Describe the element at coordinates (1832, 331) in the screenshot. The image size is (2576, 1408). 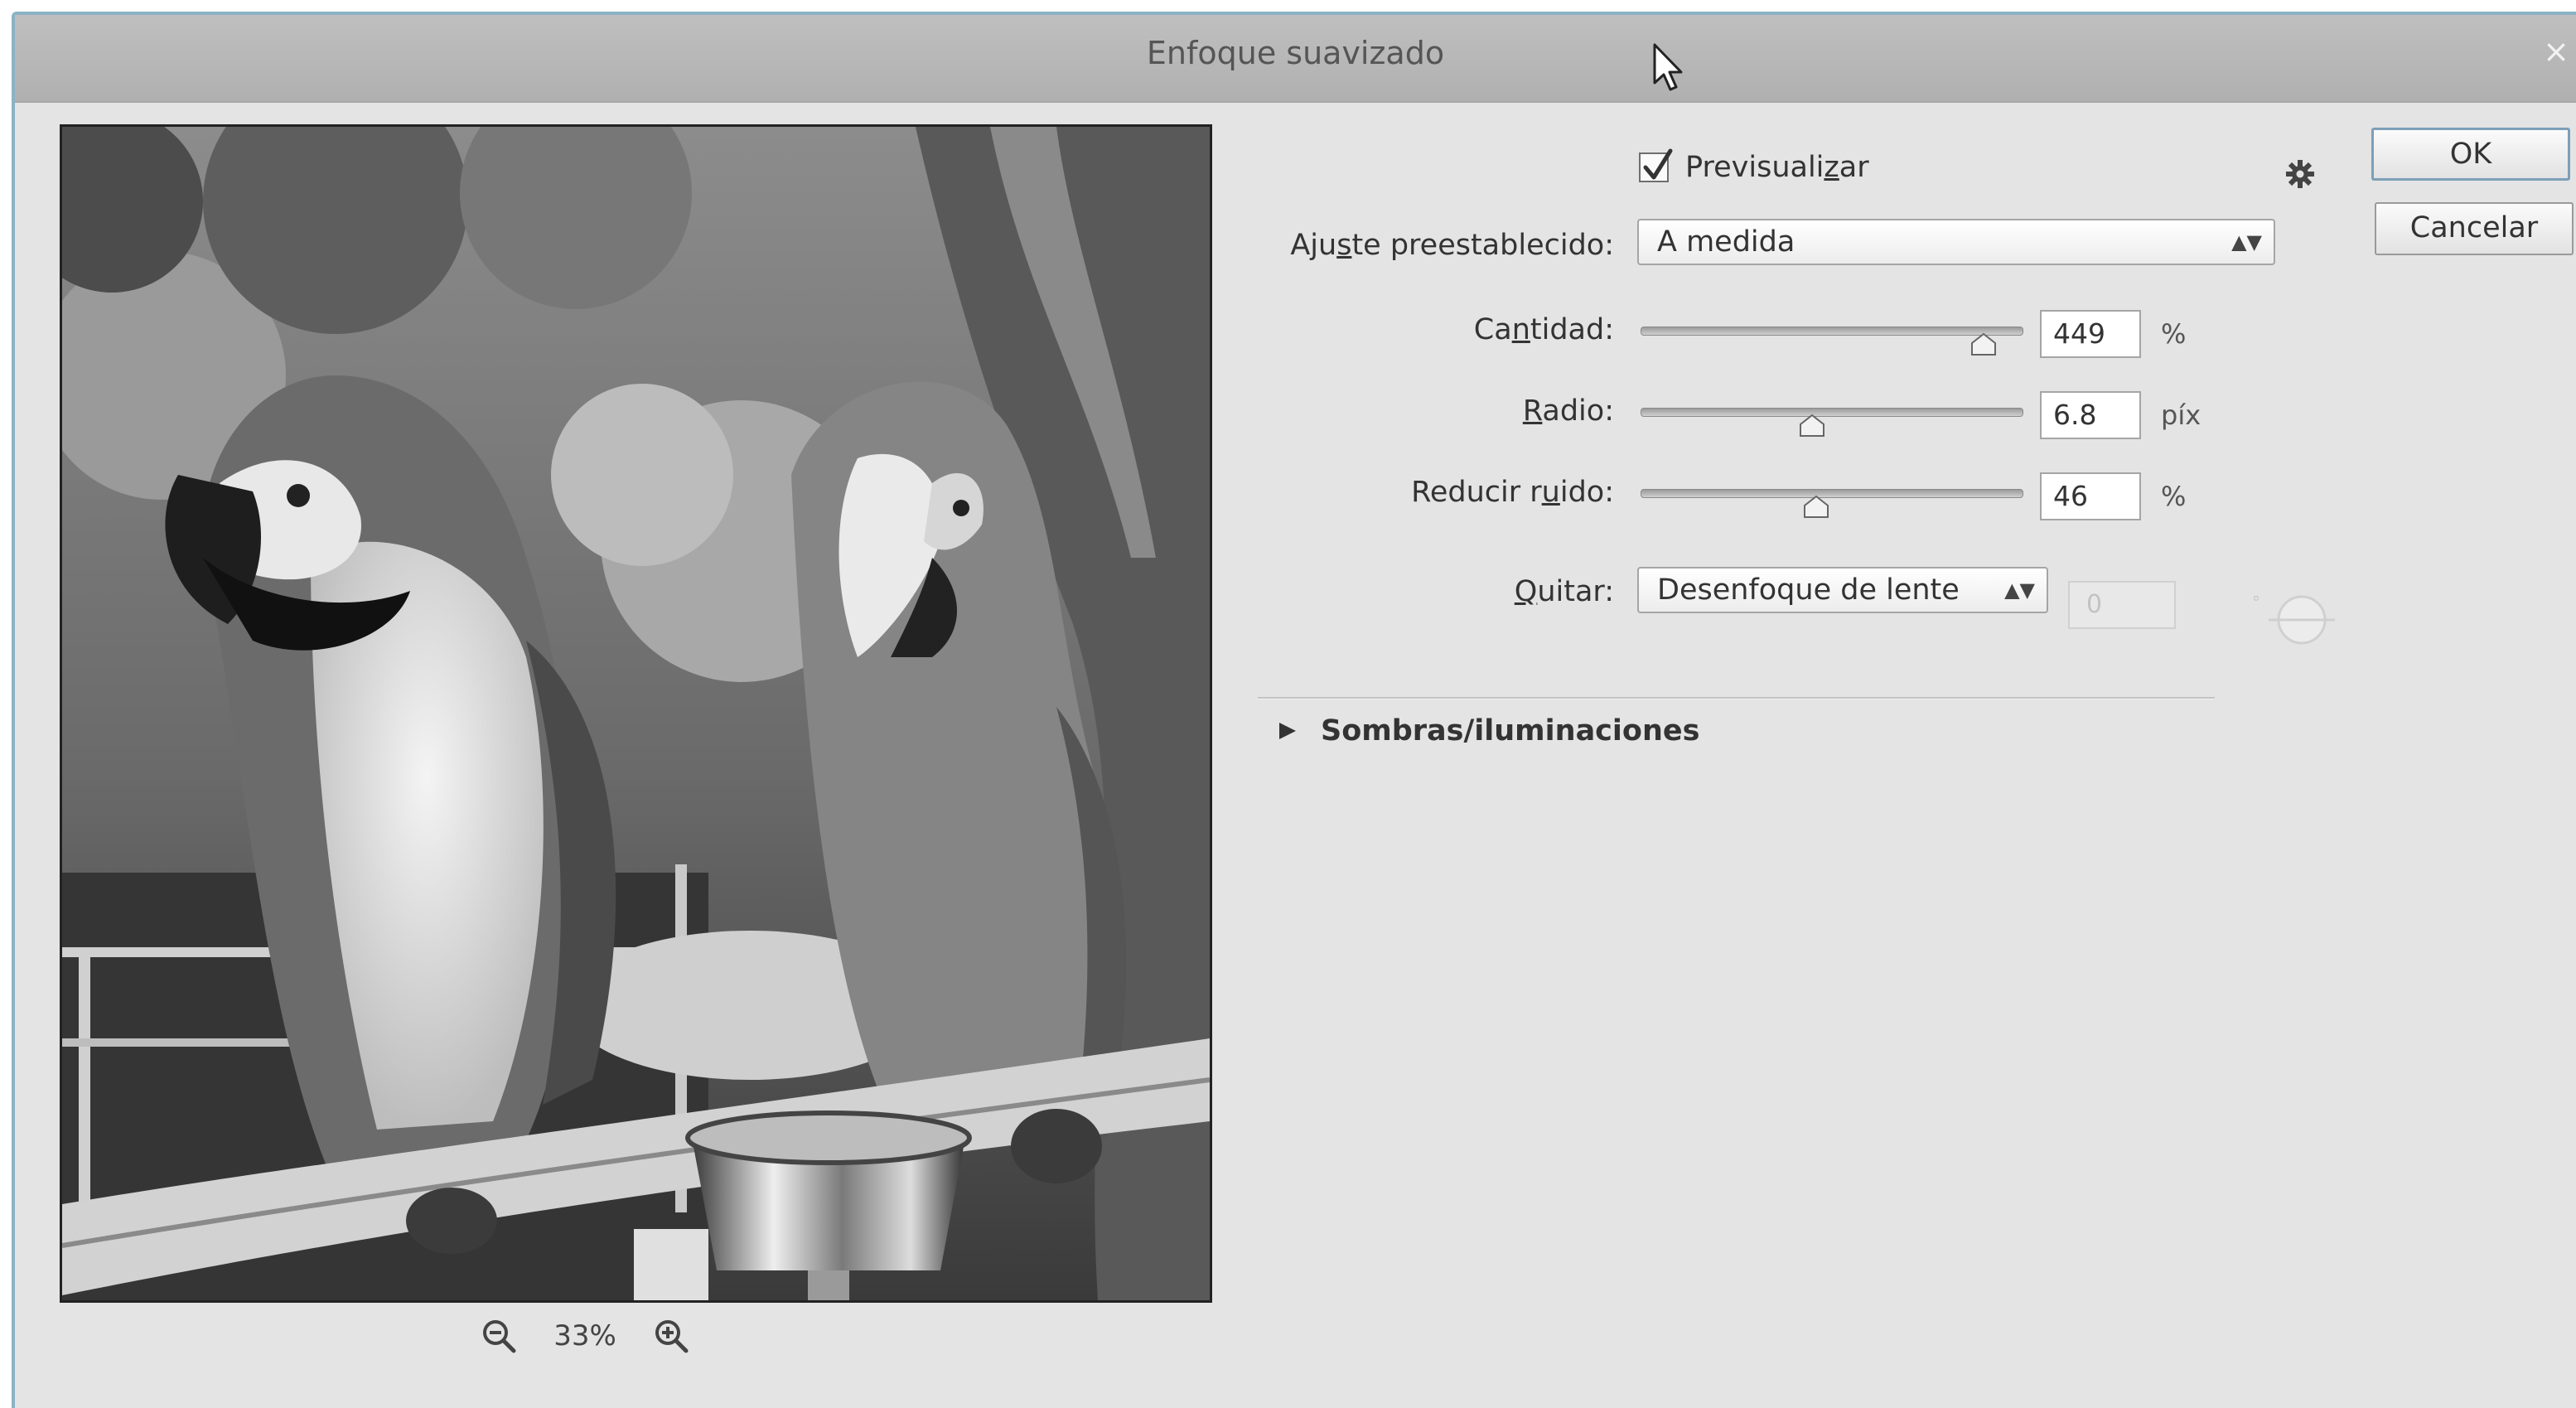
I see `amount-slider` at that location.